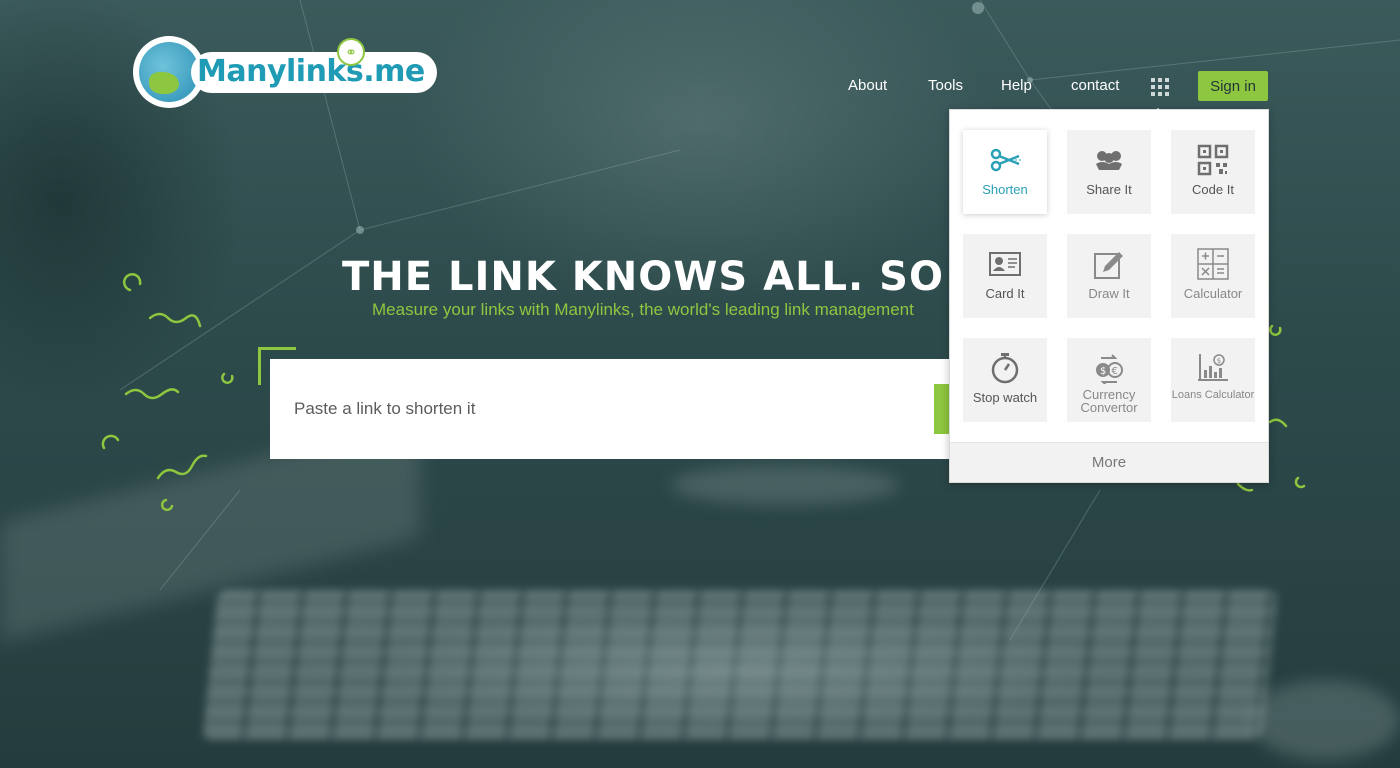 This screenshot has width=1400, height=768. Describe the element at coordinates (1109, 369) in the screenshot. I see `currency-exchange-icon: $ €` at that location.